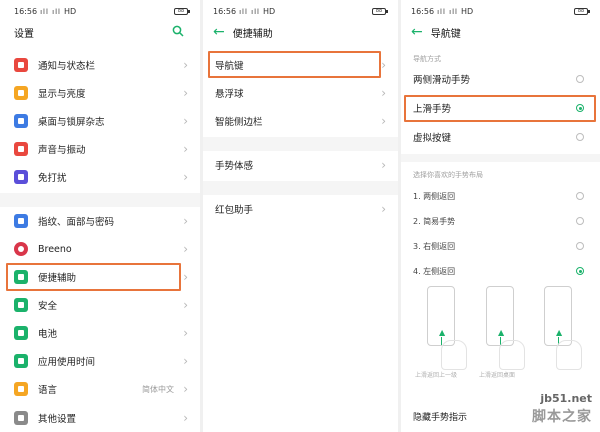  I want to click on moon-icon, so click(21, 177).